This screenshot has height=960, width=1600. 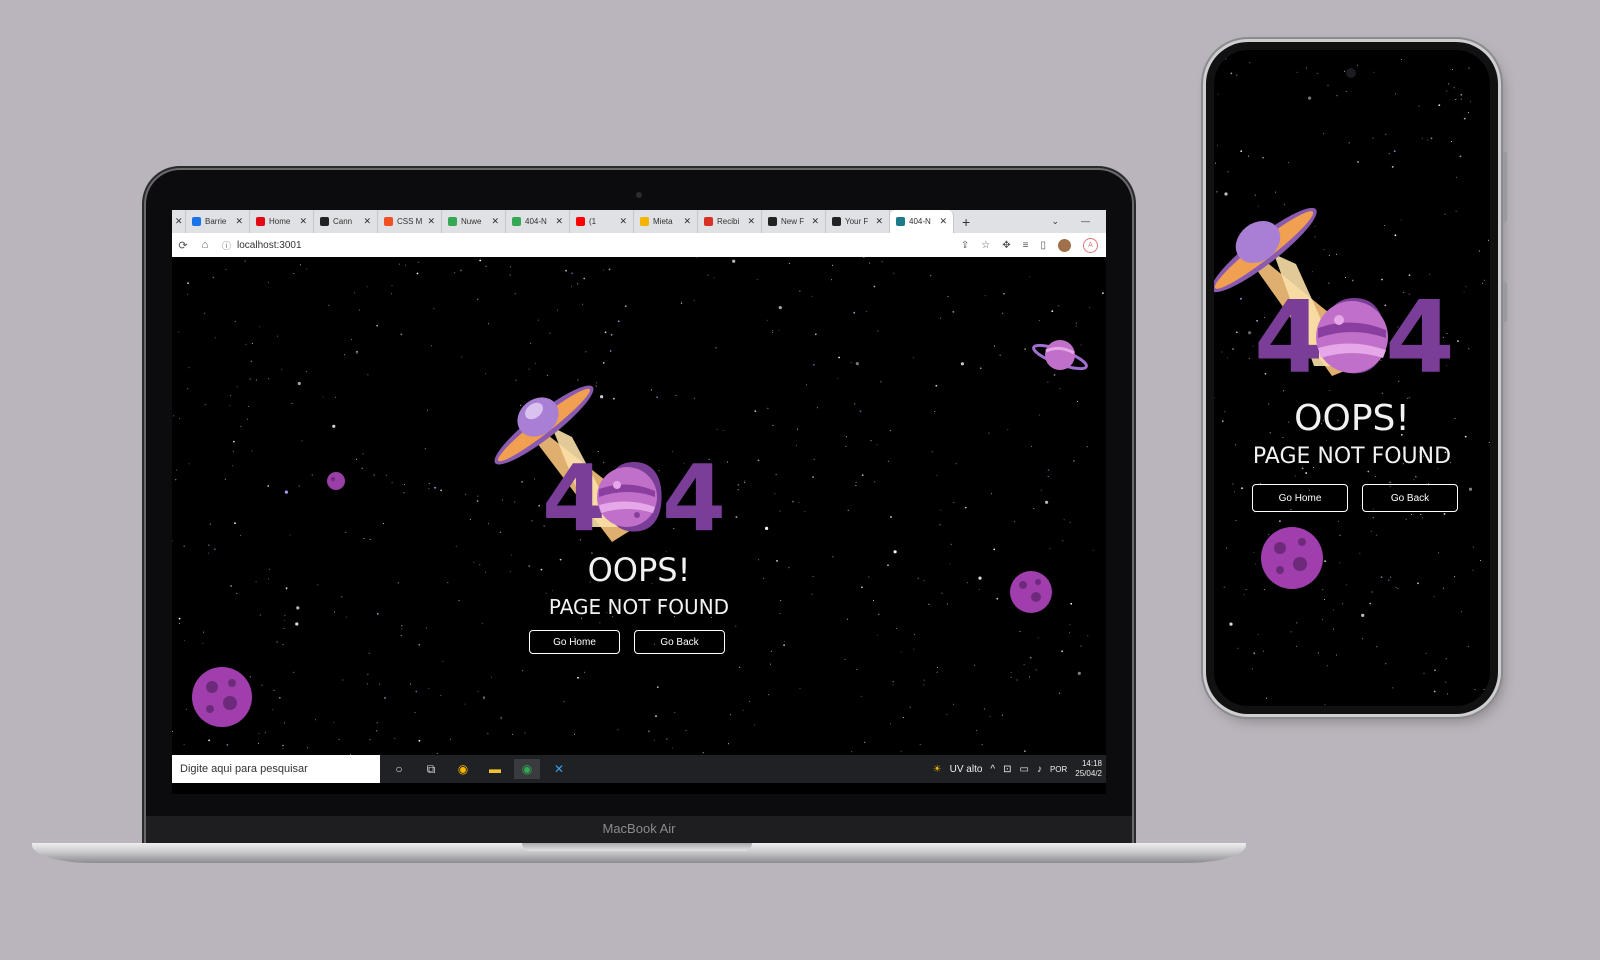 I want to click on info-icon: ⓘ, so click(x=226, y=245).